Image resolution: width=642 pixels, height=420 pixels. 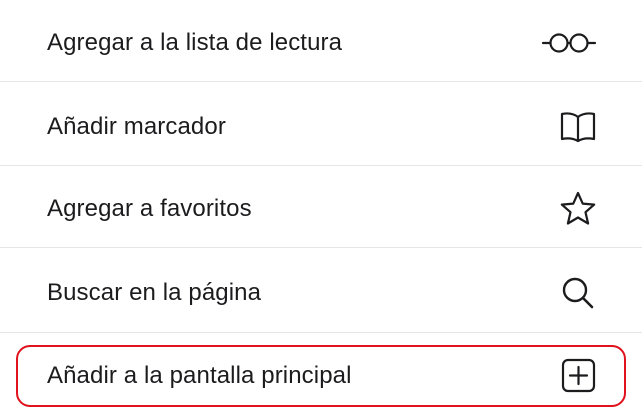 What do you see at coordinates (154, 292) in the screenshot?
I see `menu-item-label: Buscar en la página` at bounding box center [154, 292].